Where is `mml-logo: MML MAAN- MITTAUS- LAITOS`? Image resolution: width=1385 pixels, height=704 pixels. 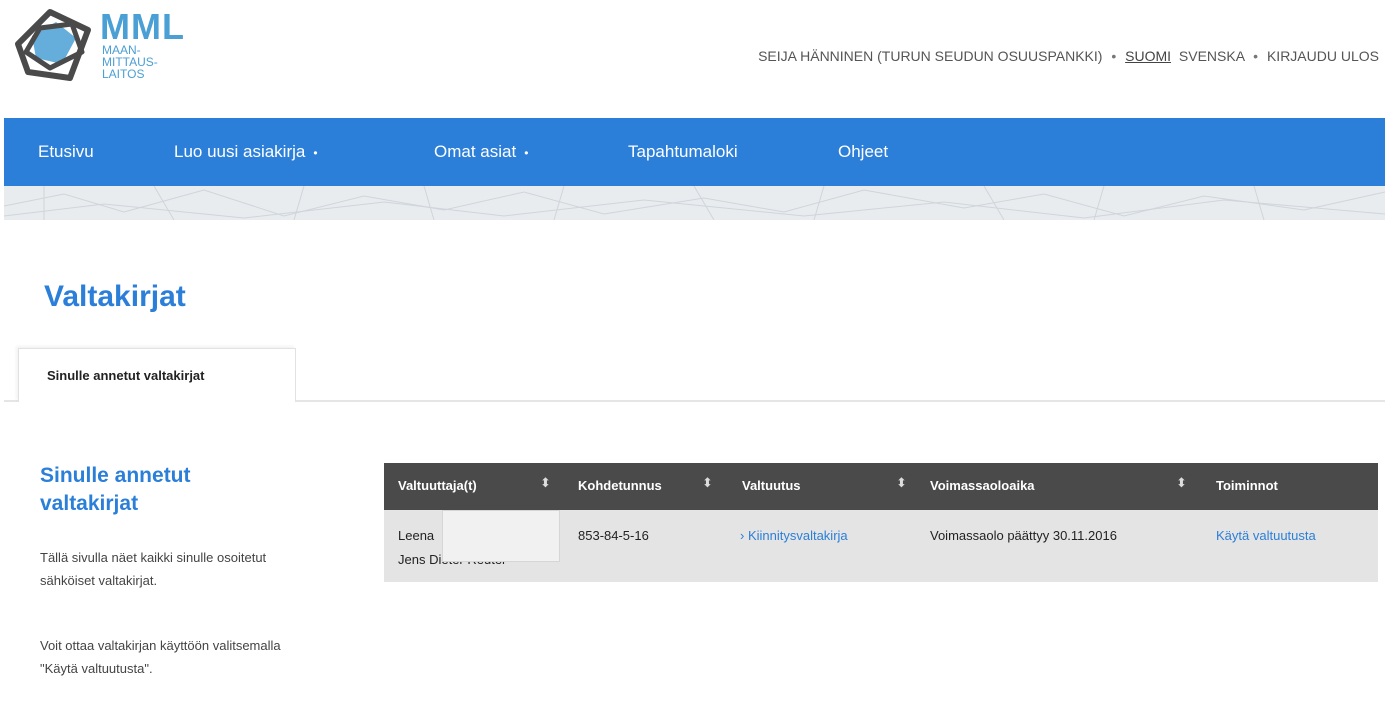
mml-logo: MML MAAN- MITTAUS- LAITOS is located at coordinates (98, 49).